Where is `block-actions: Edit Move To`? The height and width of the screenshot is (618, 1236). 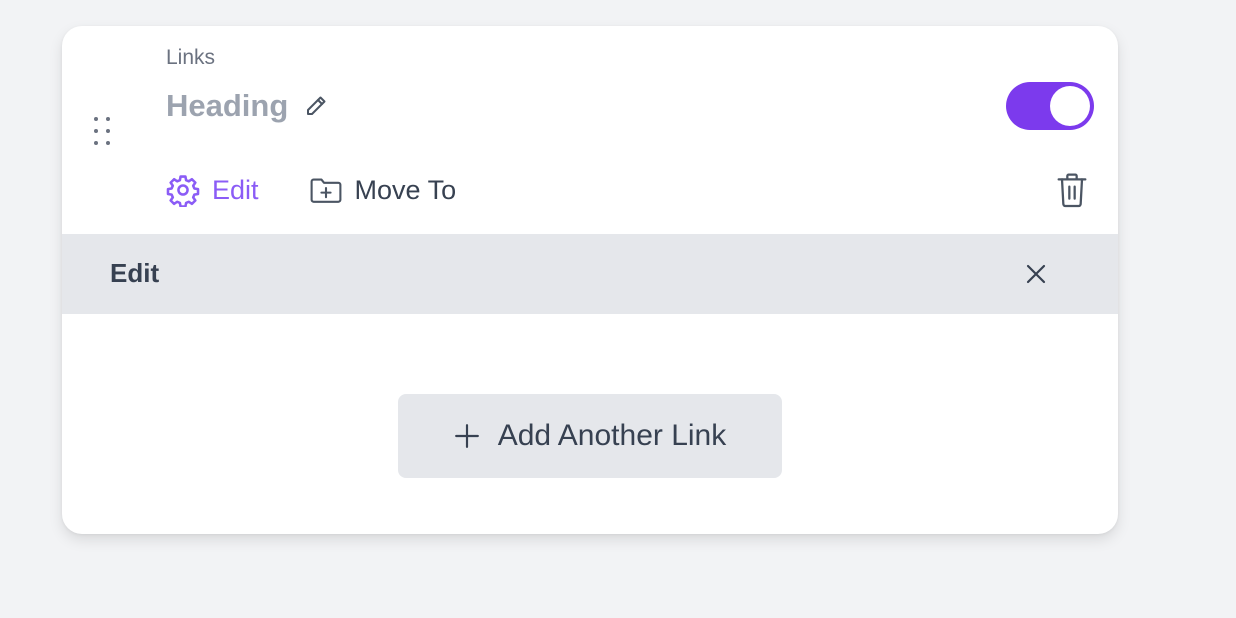
block-actions: Edit Move To is located at coordinates (311, 190).